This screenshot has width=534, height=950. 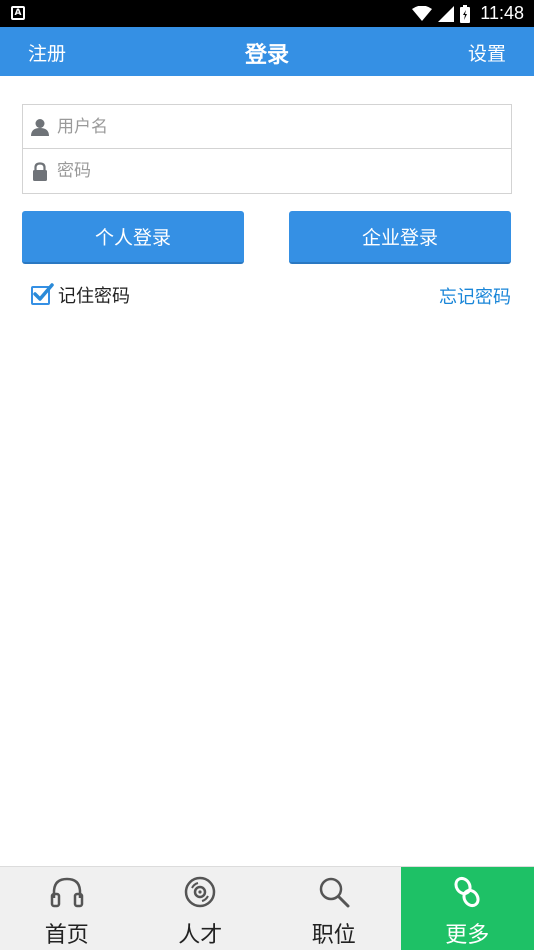 What do you see at coordinates (467, 892) in the screenshot?
I see `link-icon` at bounding box center [467, 892].